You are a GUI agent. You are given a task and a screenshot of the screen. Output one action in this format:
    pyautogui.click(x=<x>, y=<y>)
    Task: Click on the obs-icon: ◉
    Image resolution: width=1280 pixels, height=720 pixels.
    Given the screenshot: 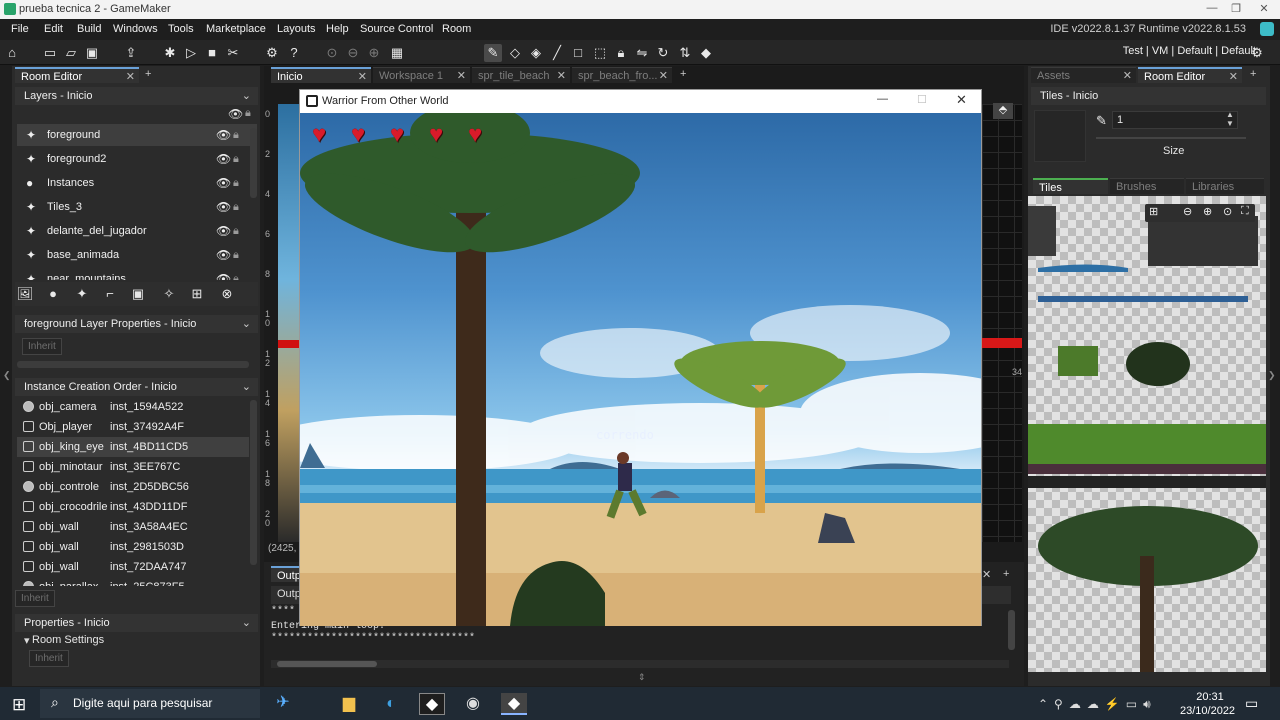 What is the action you would take?
    pyautogui.click(x=473, y=704)
    